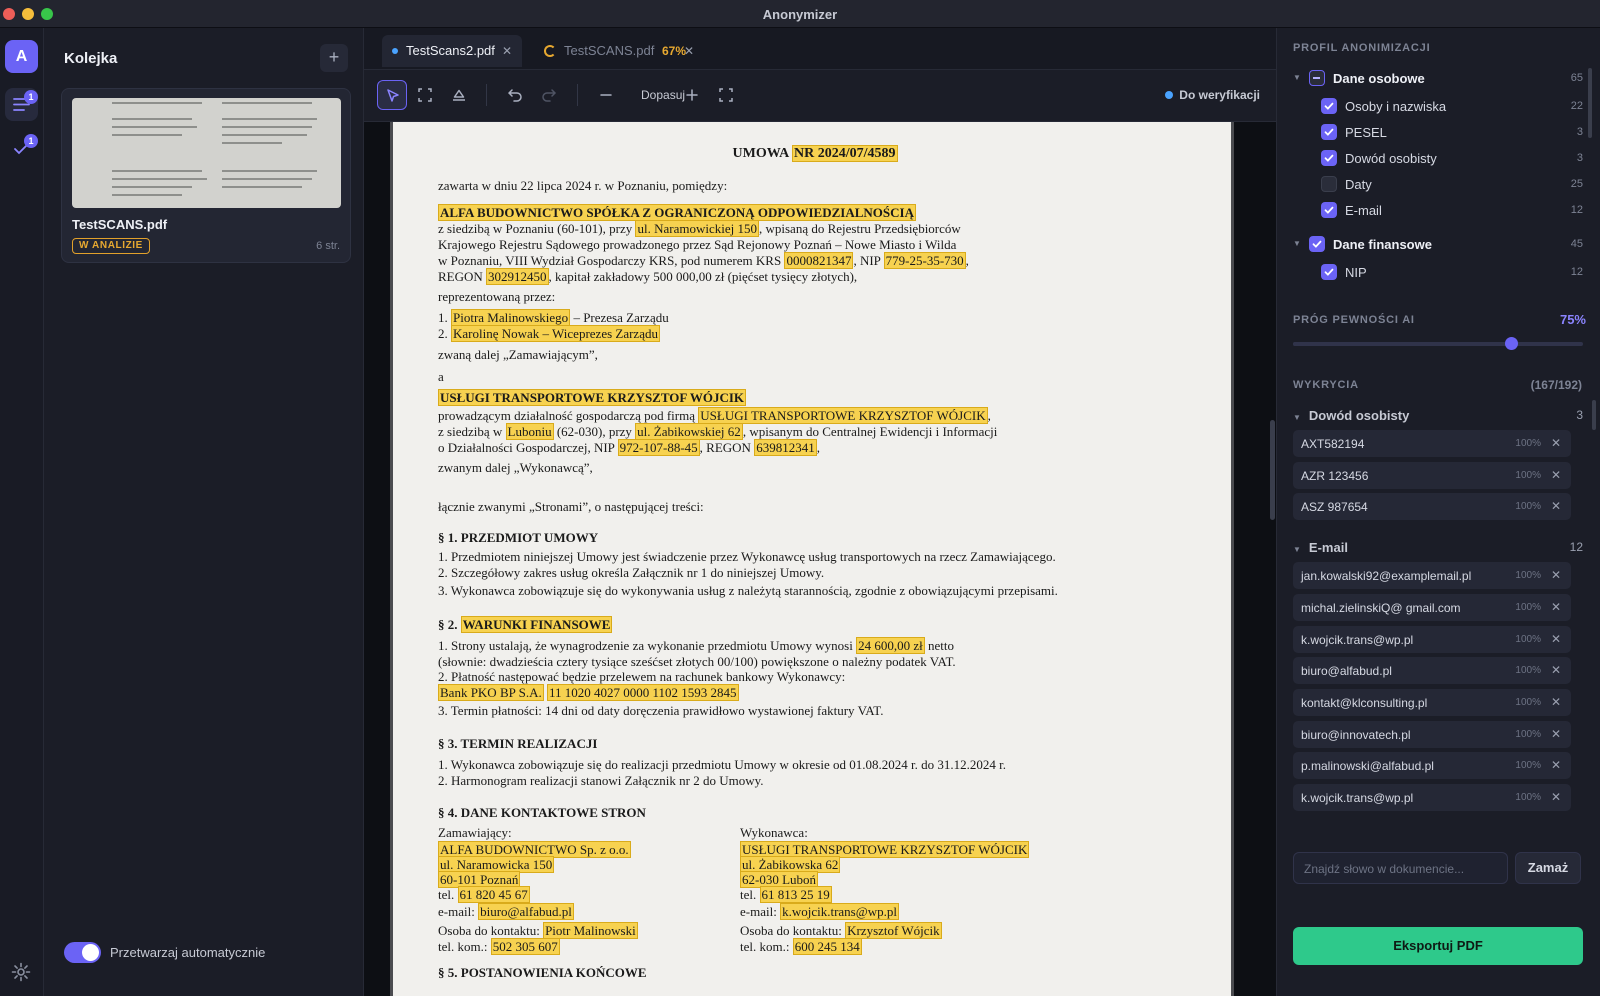  What do you see at coordinates (658, 447) in the screenshot?
I see `highlight: 972-107-88-45` at bounding box center [658, 447].